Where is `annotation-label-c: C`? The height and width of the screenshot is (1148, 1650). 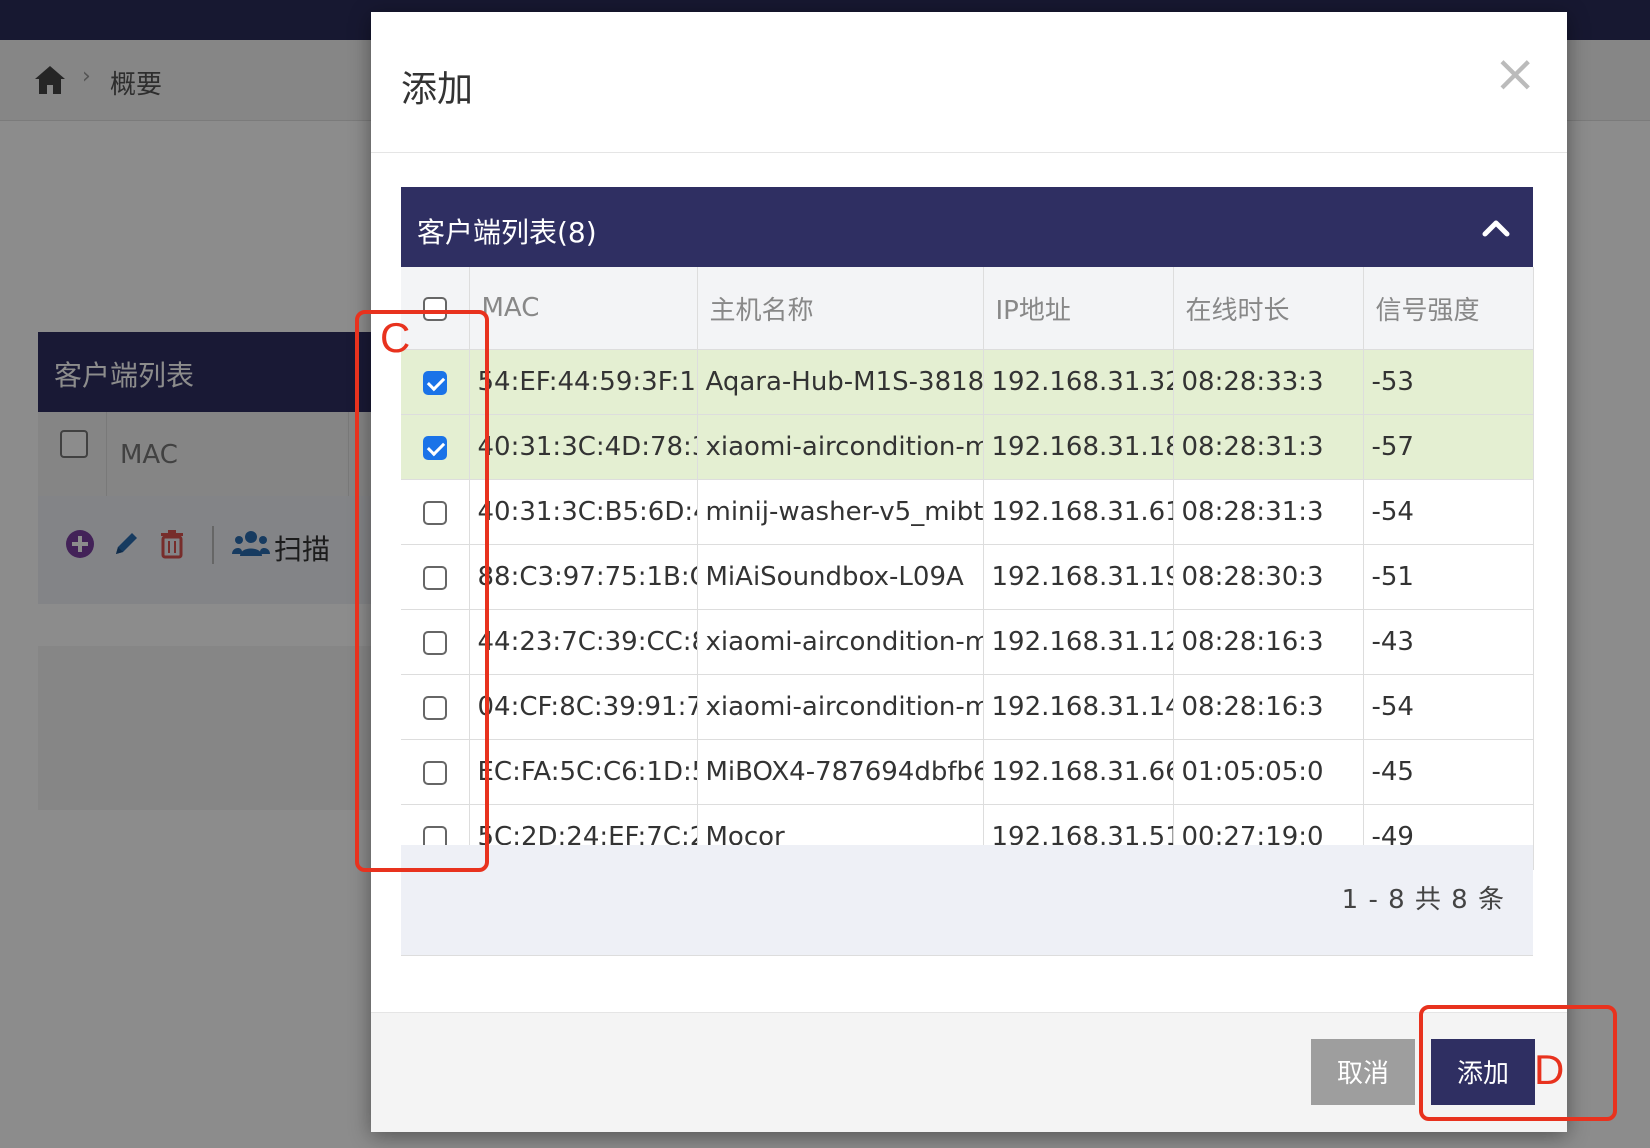 annotation-label-c: C is located at coordinates (395, 337).